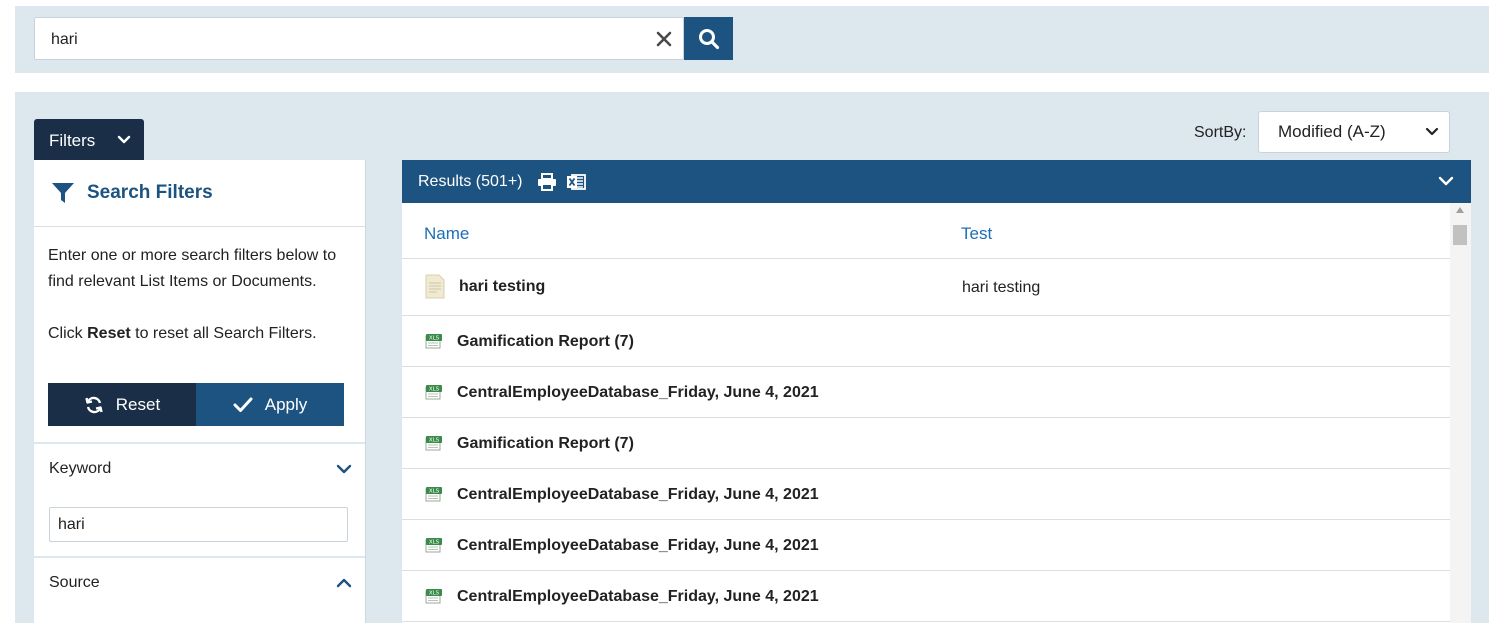 The width and height of the screenshot is (1504, 623). What do you see at coordinates (1332, 131) in the screenshot?
I see `sort-selected-value: Modified (A-Z)` at bounding box center [1332, 131].